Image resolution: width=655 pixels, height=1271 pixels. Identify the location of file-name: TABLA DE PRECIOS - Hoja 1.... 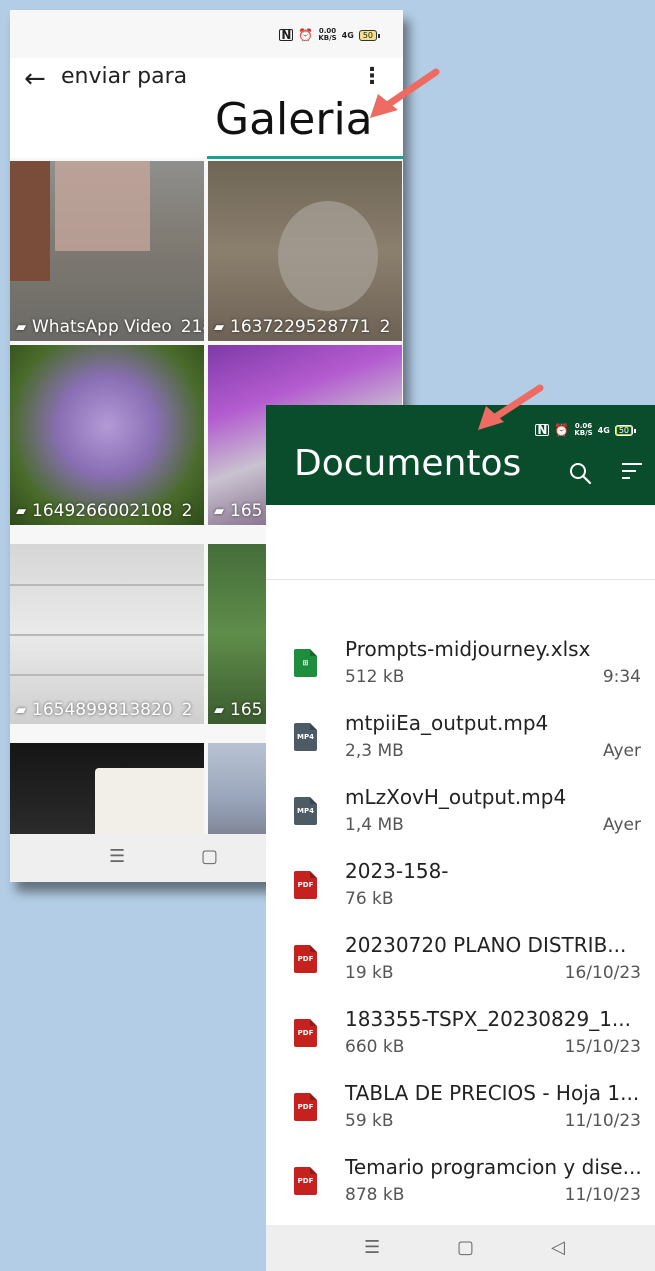
(492, 1093).